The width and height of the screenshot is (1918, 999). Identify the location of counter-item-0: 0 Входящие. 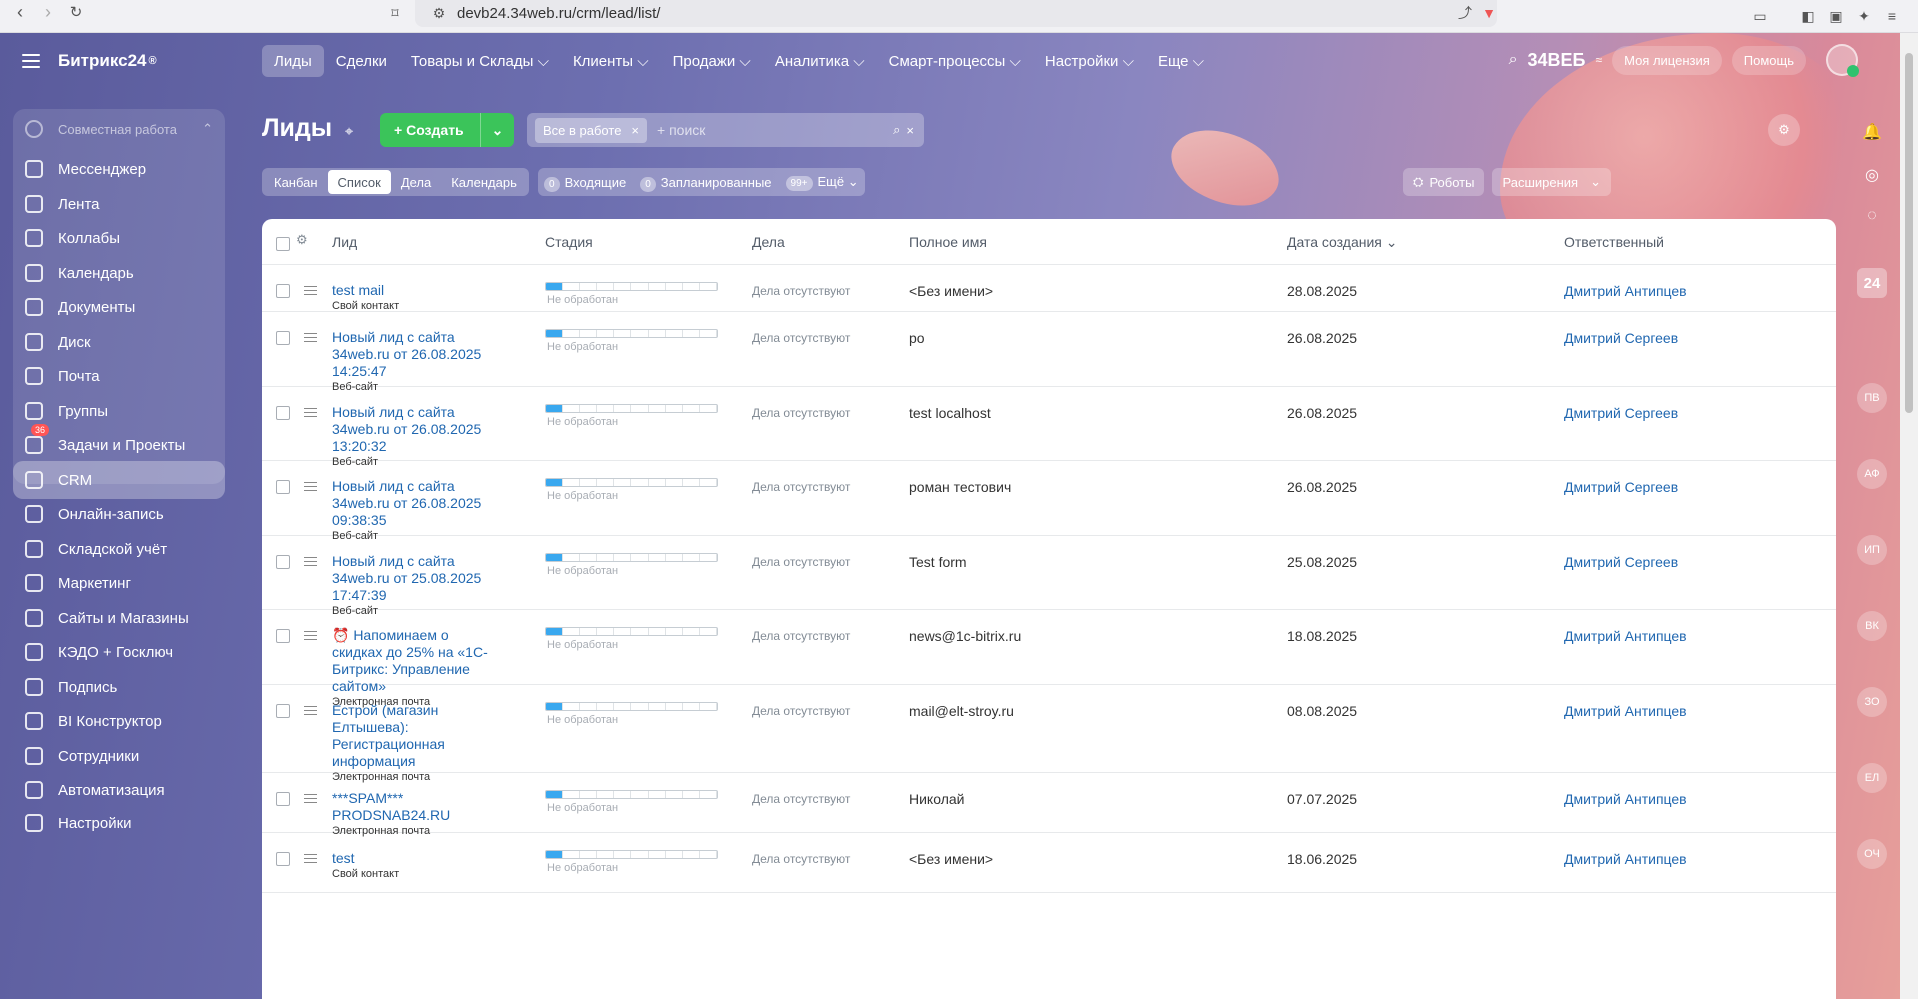
(585, 183).